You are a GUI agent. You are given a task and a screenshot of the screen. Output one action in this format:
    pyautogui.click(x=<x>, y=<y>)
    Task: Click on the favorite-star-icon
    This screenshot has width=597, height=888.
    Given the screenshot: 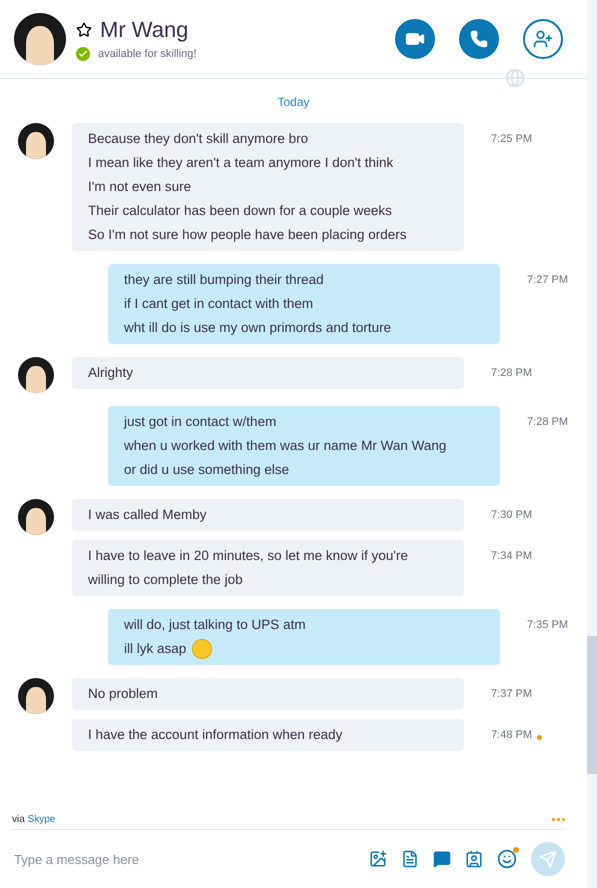 What is the action you would take?
    pyautogui.click(x=84, y=30)
    